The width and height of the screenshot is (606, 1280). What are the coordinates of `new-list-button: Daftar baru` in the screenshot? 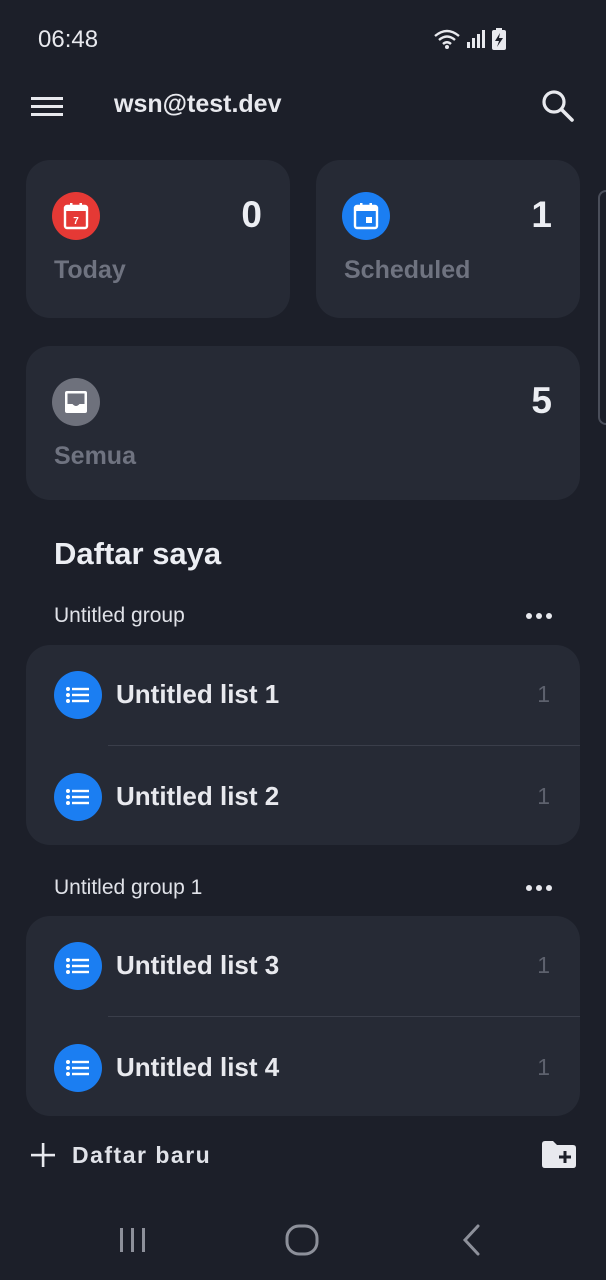 It's located at (120, 1155).